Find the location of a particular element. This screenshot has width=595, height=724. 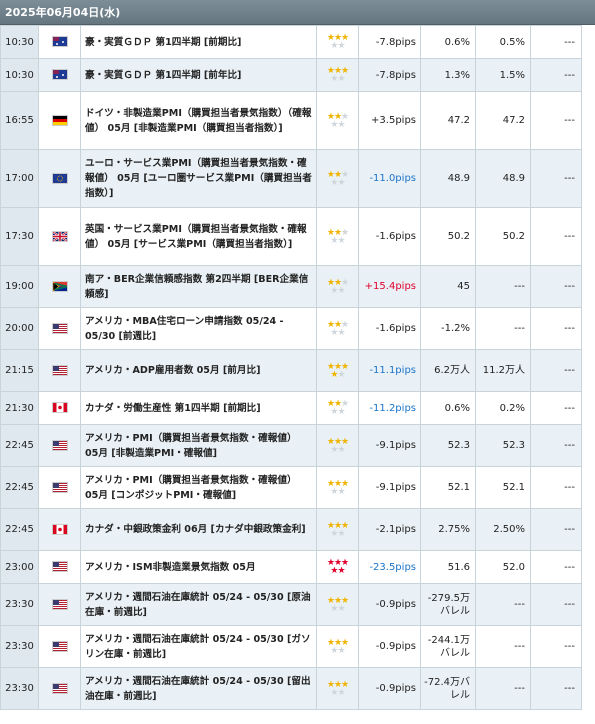

event-name: アメリカ・週間石油在庫統計 05/24 - 05/30 [原油在庫・前週比] is located at coordinates (198, 604).